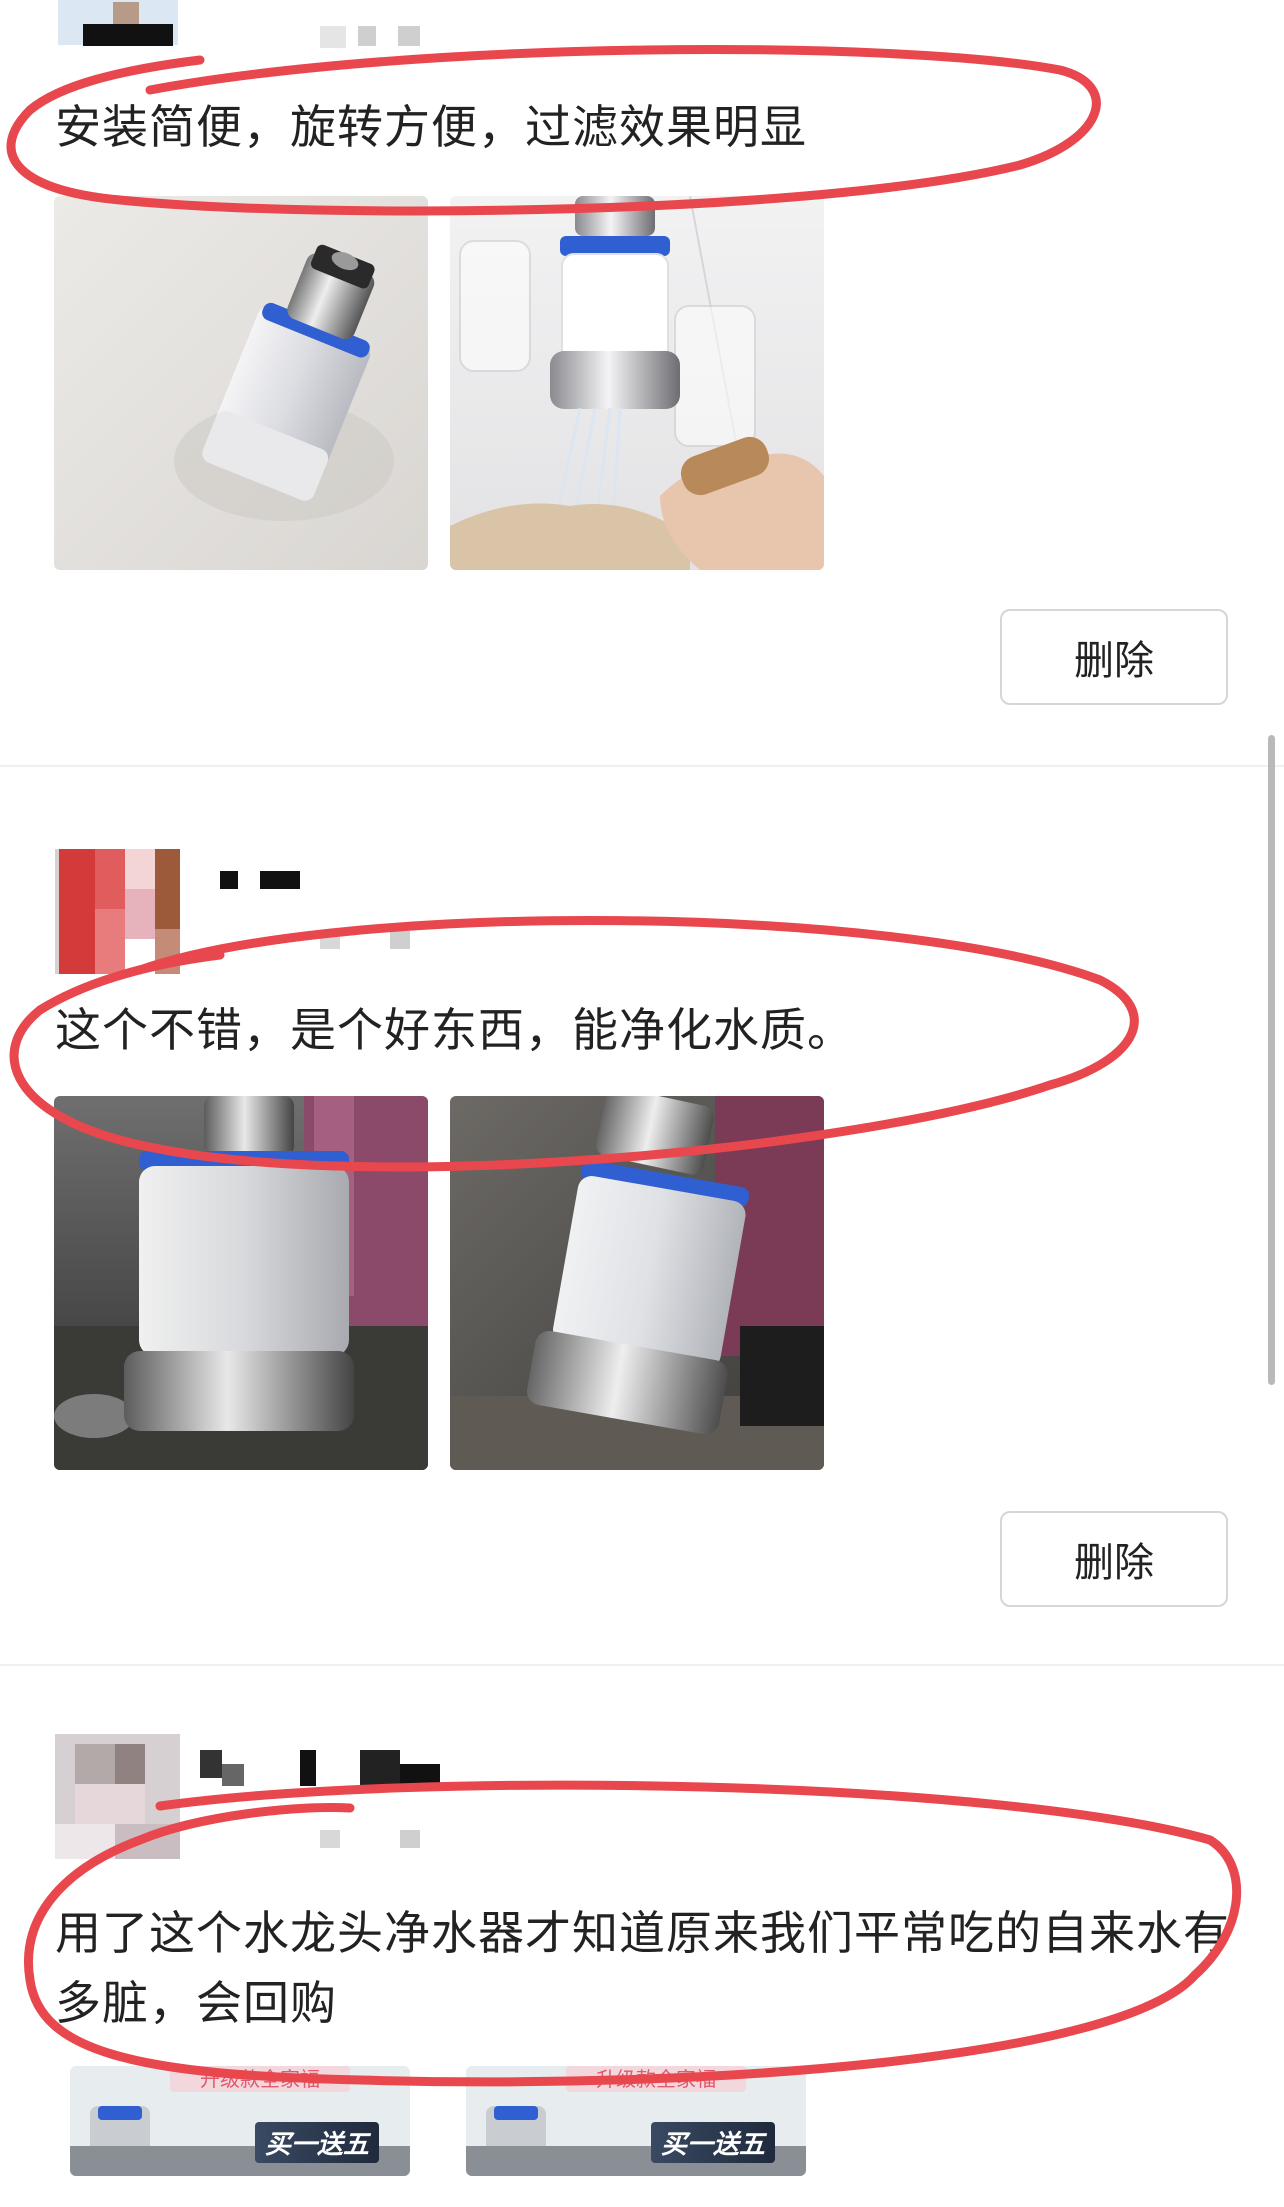 The height and width of the screenshot is (2207, 1284). Describe the element at coordinates (1271, 1060) in the screenshot. I see `scrollbar` at that location.